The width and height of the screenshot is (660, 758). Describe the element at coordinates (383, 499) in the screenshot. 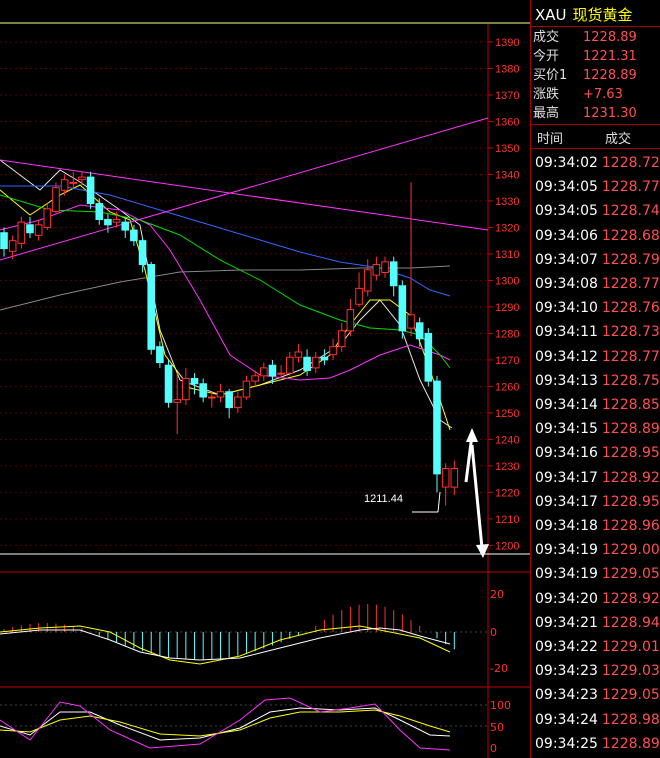

I see `low-annotation: 1211.44` at that location.